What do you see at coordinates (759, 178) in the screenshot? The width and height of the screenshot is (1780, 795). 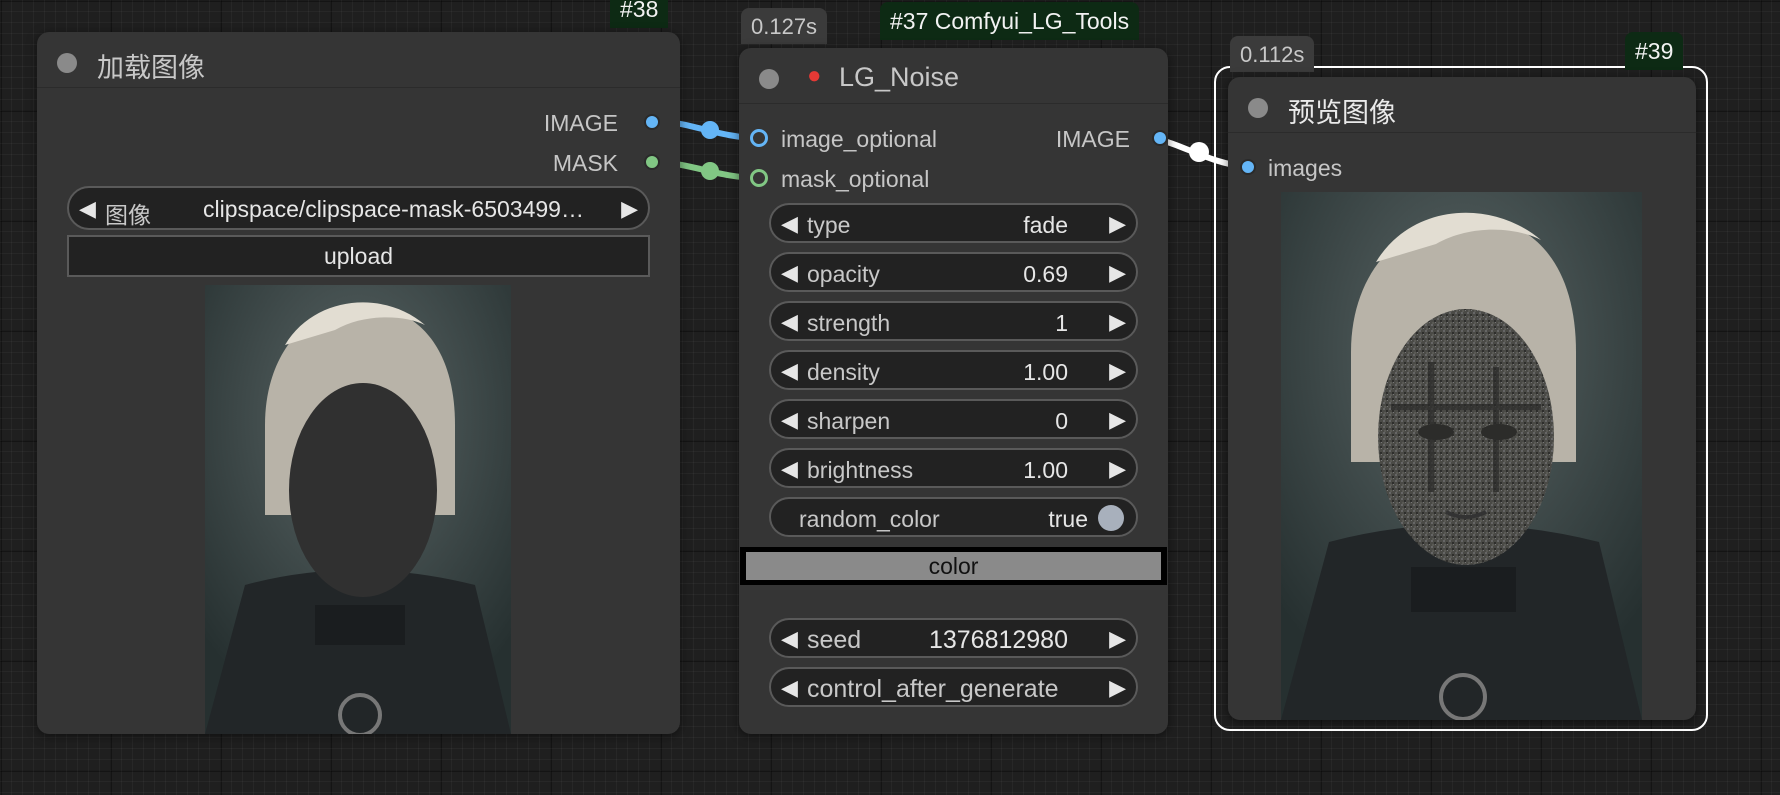 I see `input-slot-mask` at bounding box center [759, 178].